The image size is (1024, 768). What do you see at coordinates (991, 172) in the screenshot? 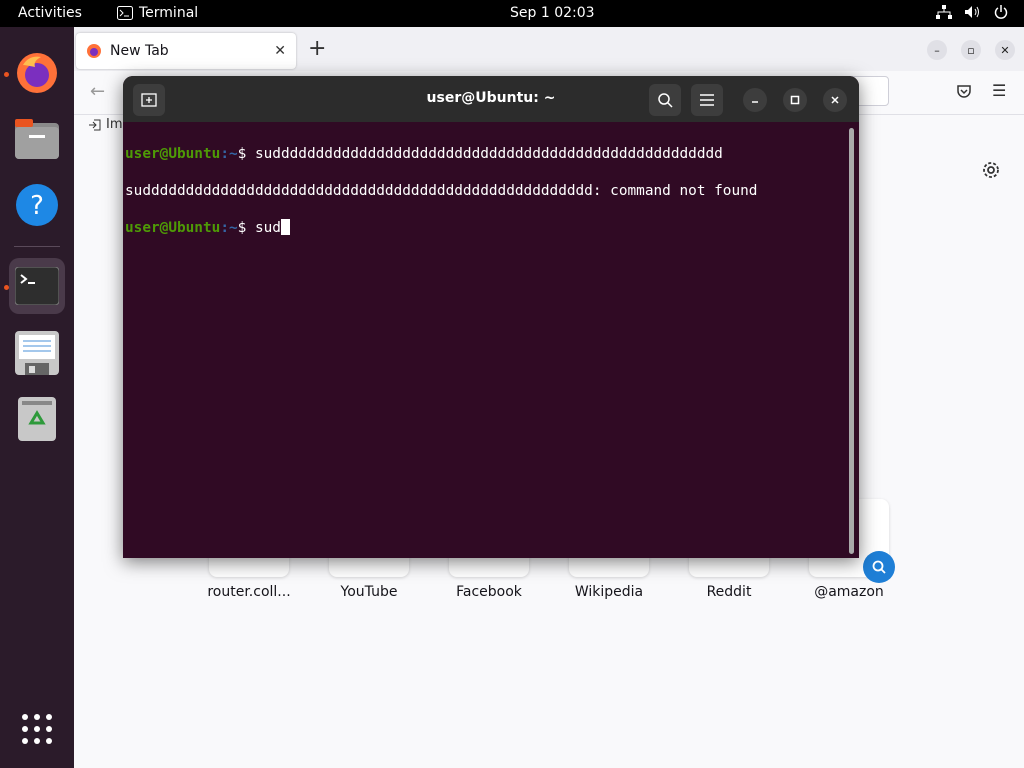
I see `settings-gear-icon` at bounding box center [991, 172].